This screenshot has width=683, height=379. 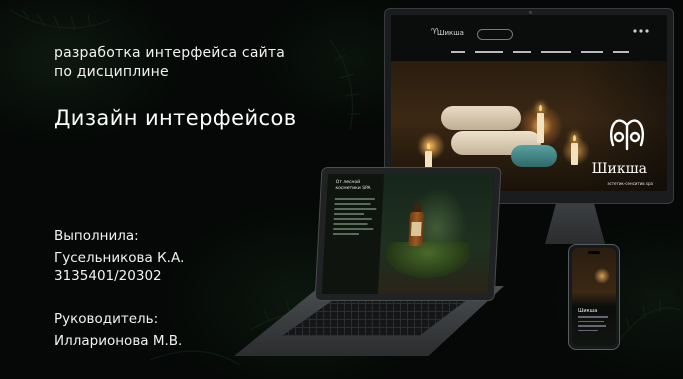 What do you see at coordinates (641, 31) in the screenshot?
I see `social-icons` at bounding box center [641, 31].